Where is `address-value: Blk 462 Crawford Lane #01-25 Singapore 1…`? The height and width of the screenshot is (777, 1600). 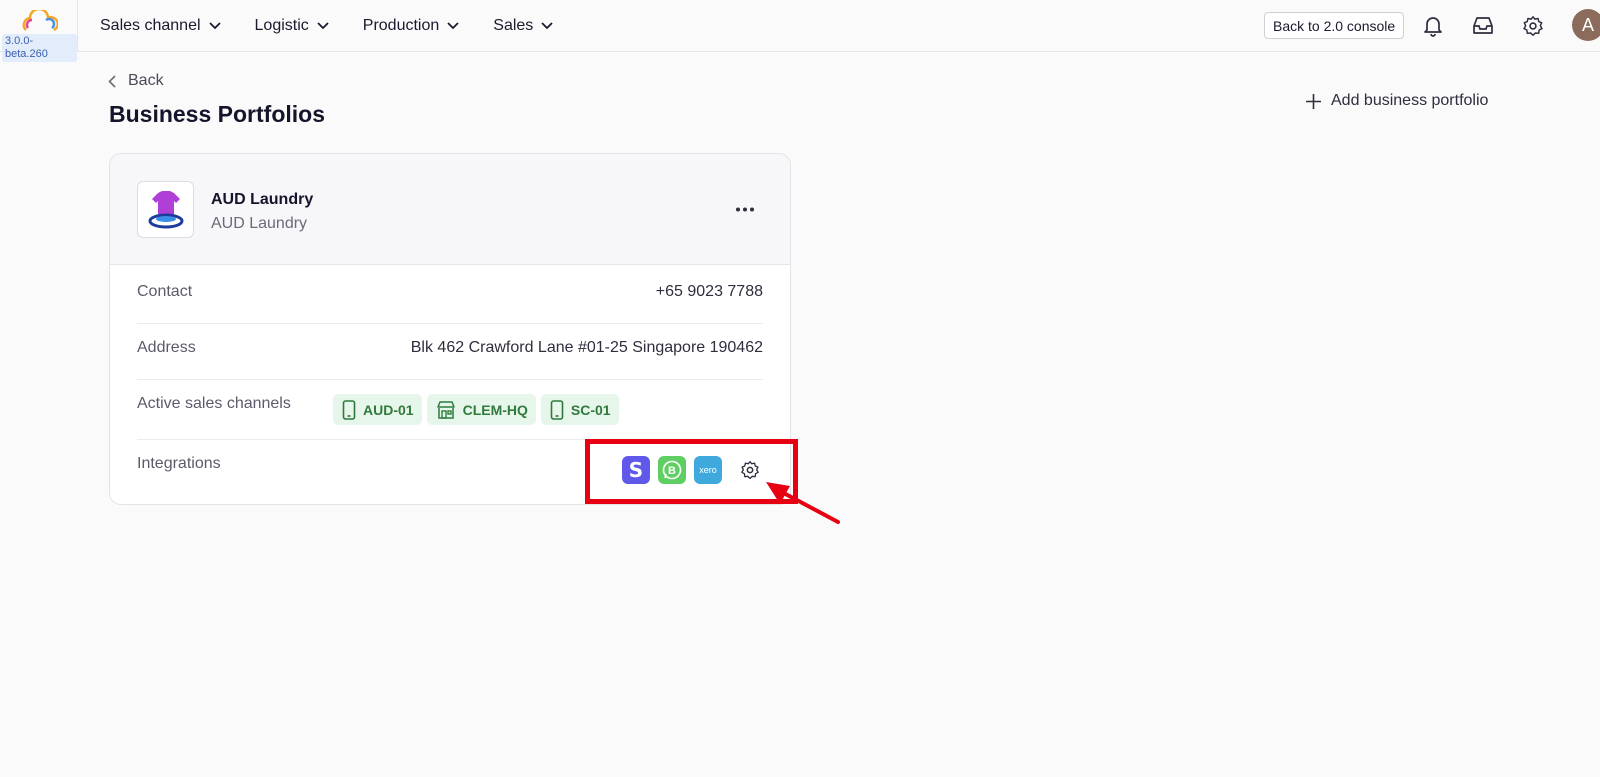
address-value: Blk 462 Crawford Lane #01-25 Singapore 1… is located at coordinates (586, 347).